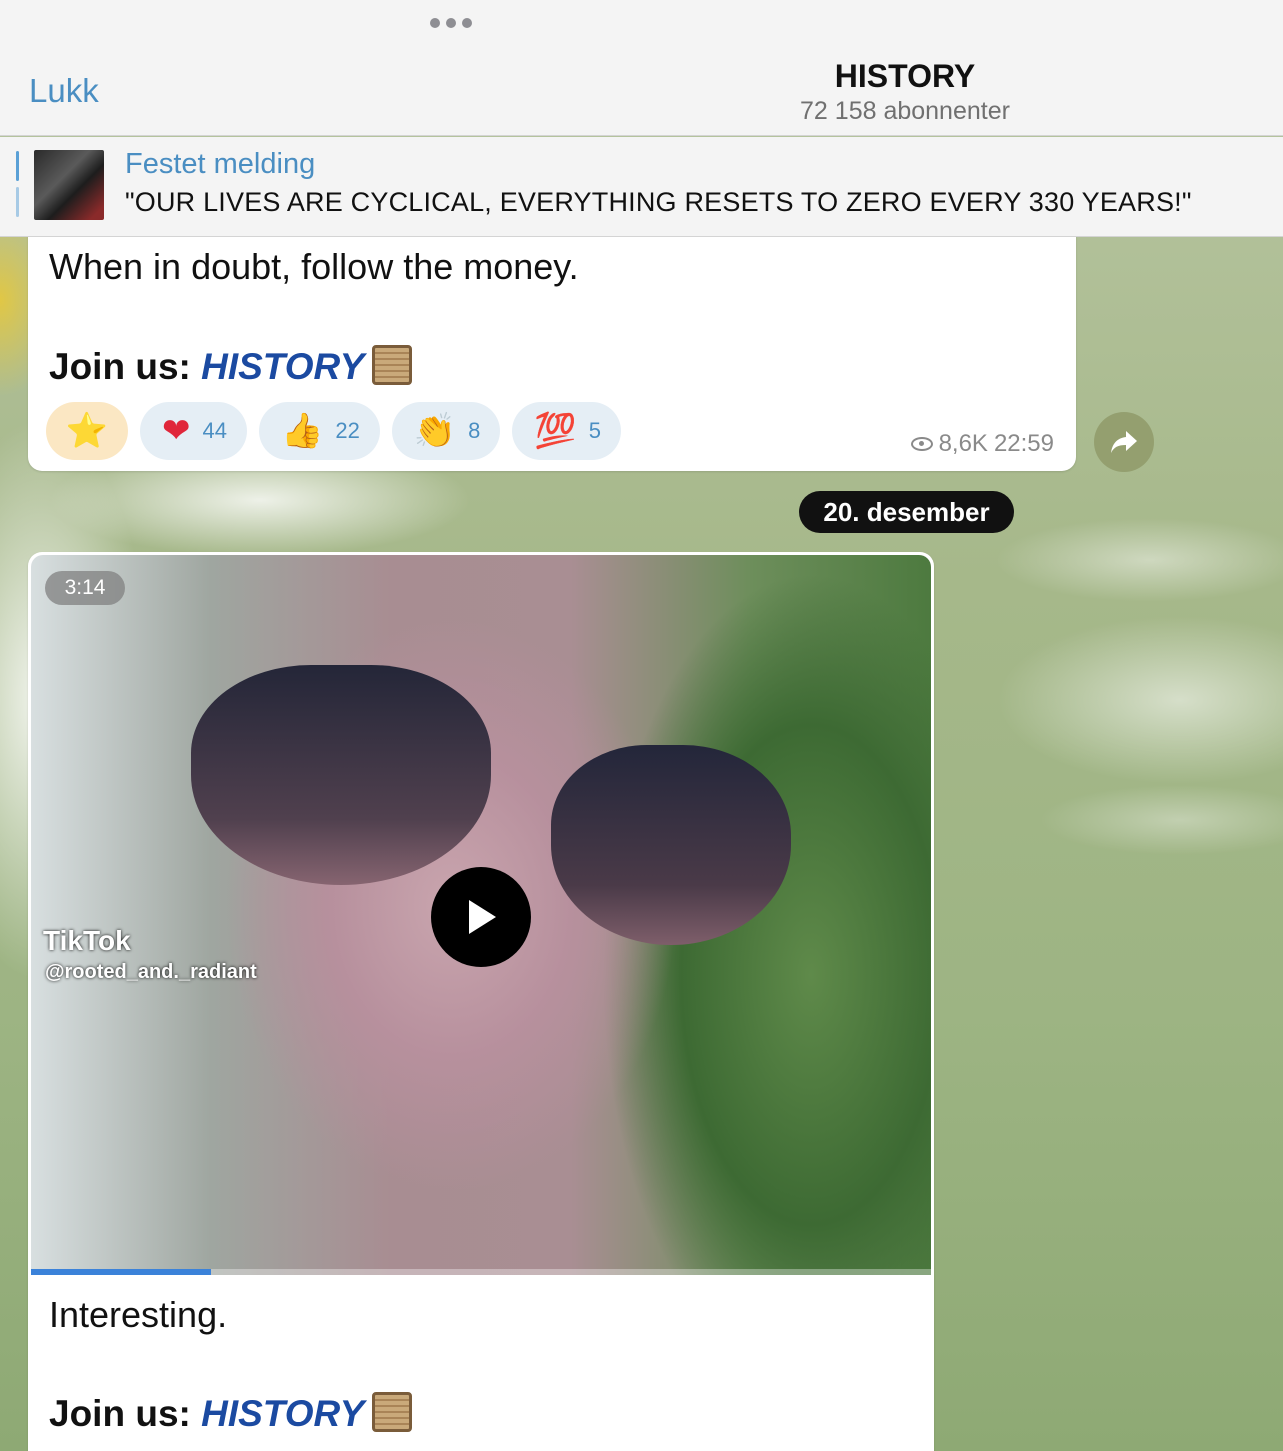  I want to click on reaction-thumbs-up: 👍 22, so click(319, 431).